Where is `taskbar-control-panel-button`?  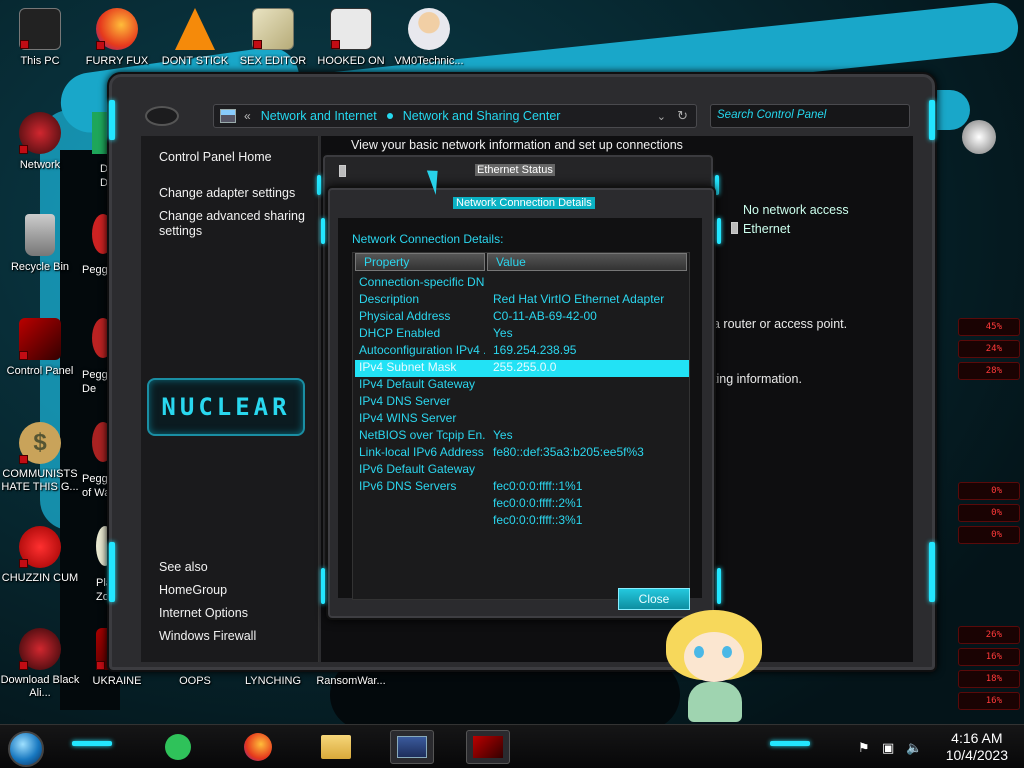
taskbar-control-panel-button is located at coordinates (412, 747).